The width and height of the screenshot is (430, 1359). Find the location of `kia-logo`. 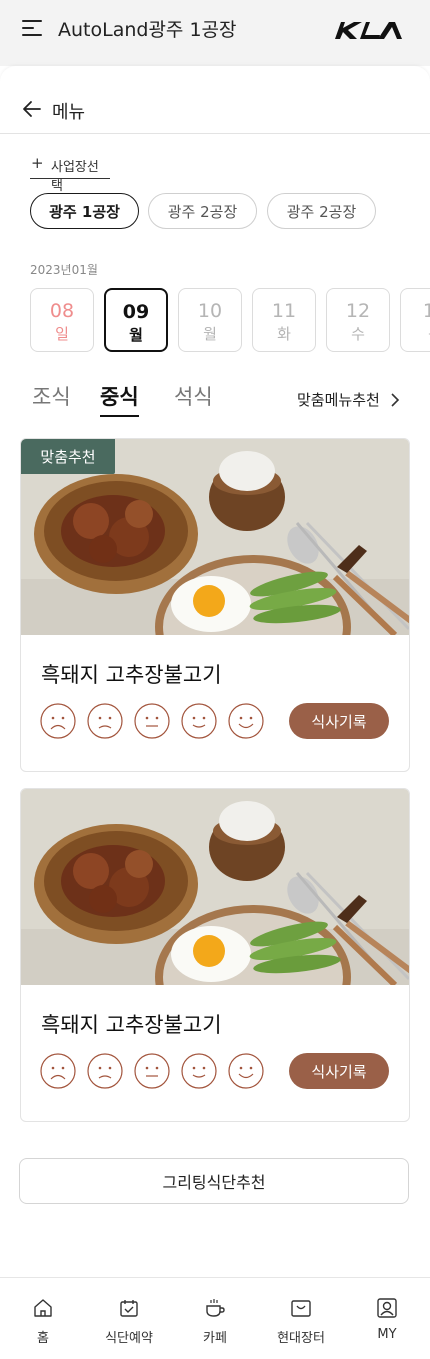

kia-logo is located at coordinates (368, 30).